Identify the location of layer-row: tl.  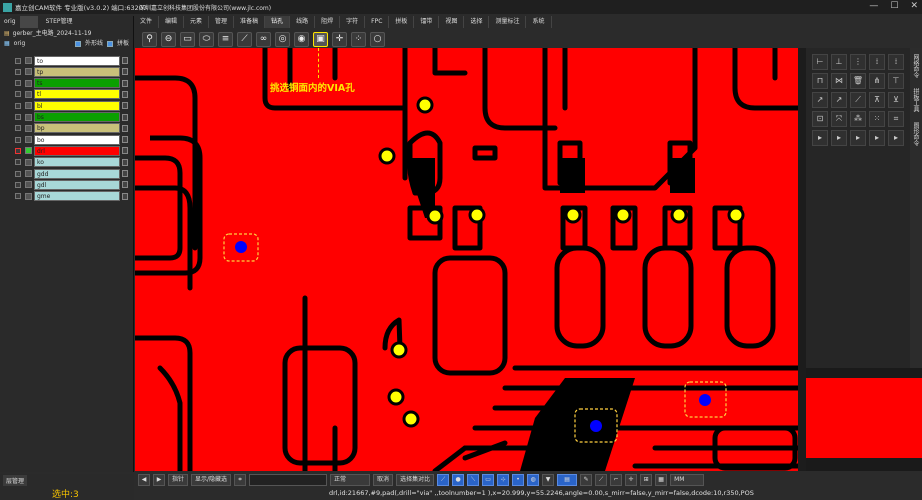
(67, 94).